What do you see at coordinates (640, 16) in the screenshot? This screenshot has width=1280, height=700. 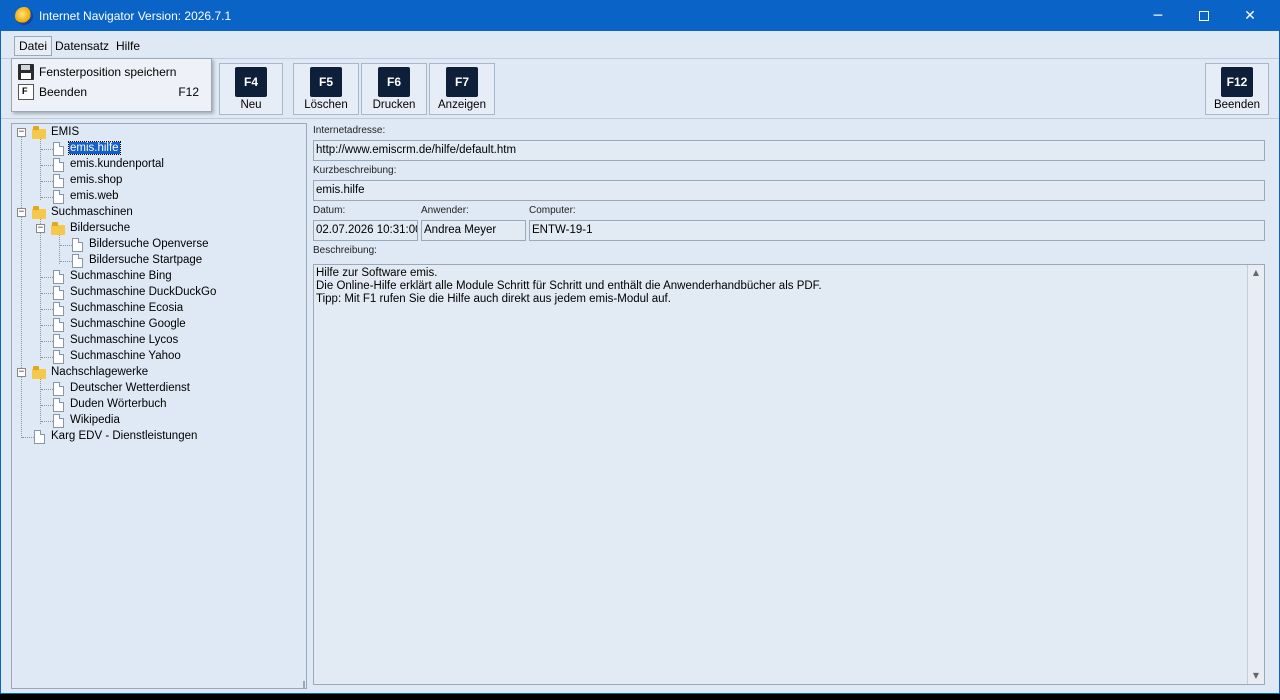 I see `title-bar: Internet Navigator Version: 2026.7.1 ─ ✕` at bounding box center [640, 16].